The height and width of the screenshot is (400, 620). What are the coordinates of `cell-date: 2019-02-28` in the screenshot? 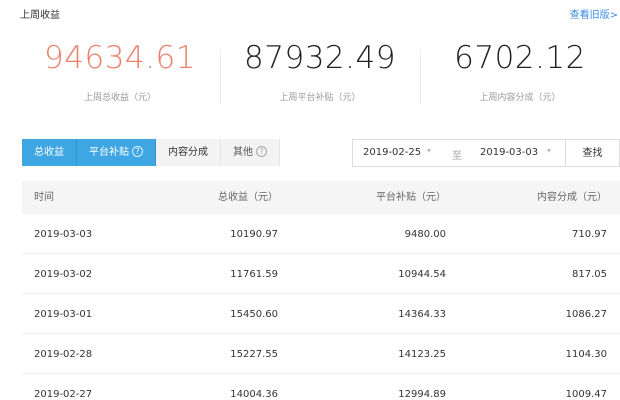 It's located at (63, 354).